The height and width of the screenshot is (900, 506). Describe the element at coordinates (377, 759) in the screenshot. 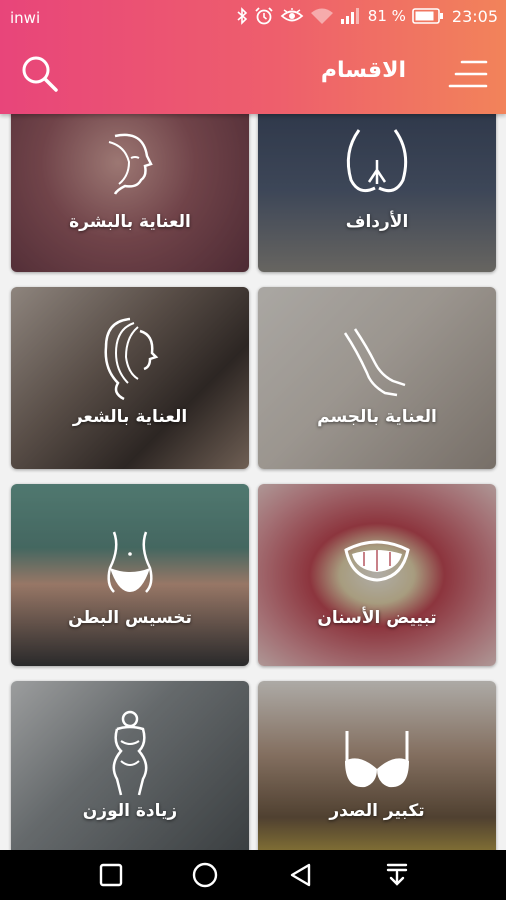

I see `bra-icon` at that location.